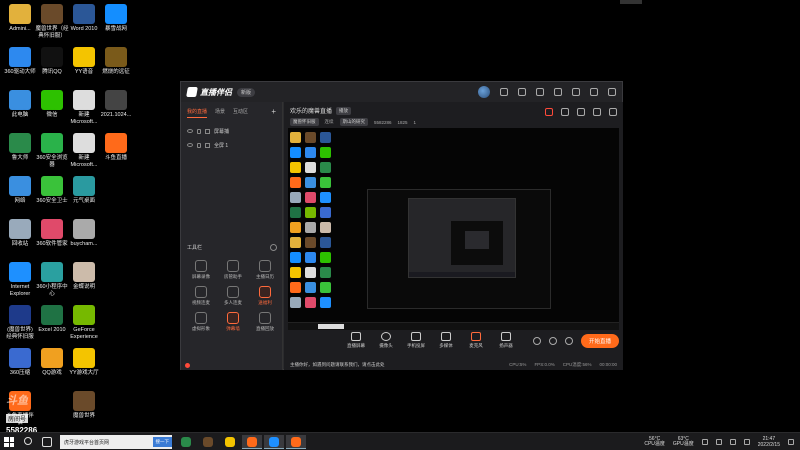  Describe the element at coordinates (116, 61) in the screenshot. I see `desktop-icon: 燃烧的远征` at that location.